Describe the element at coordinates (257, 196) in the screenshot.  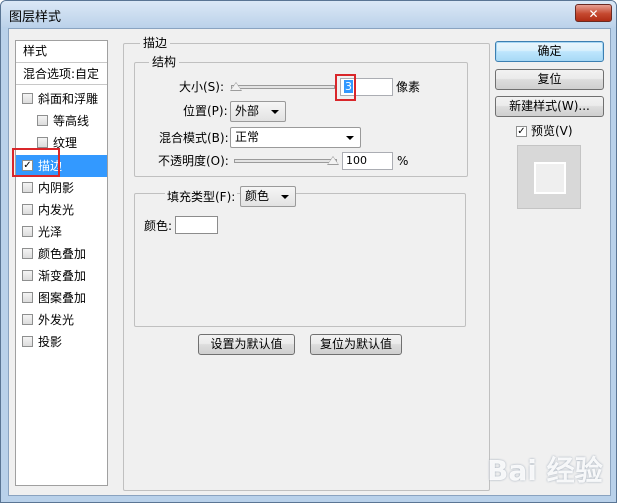
I see `fill-type-value: 颜色` at that location.